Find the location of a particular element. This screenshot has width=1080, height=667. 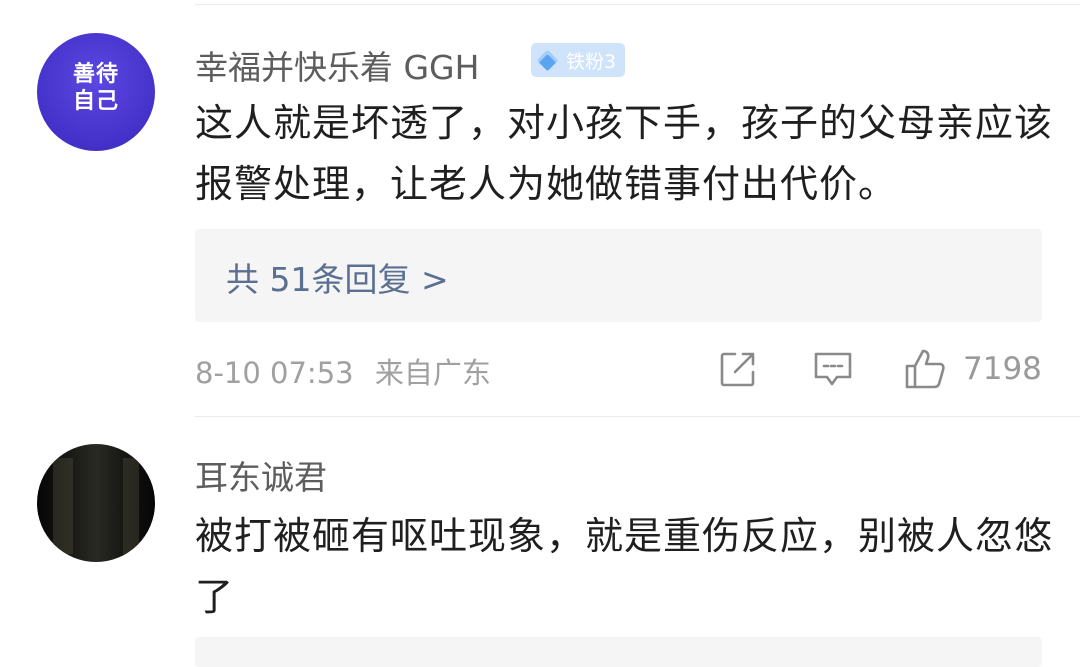

fan-badge: 铁粉3 is located at coordinates (578, 60).